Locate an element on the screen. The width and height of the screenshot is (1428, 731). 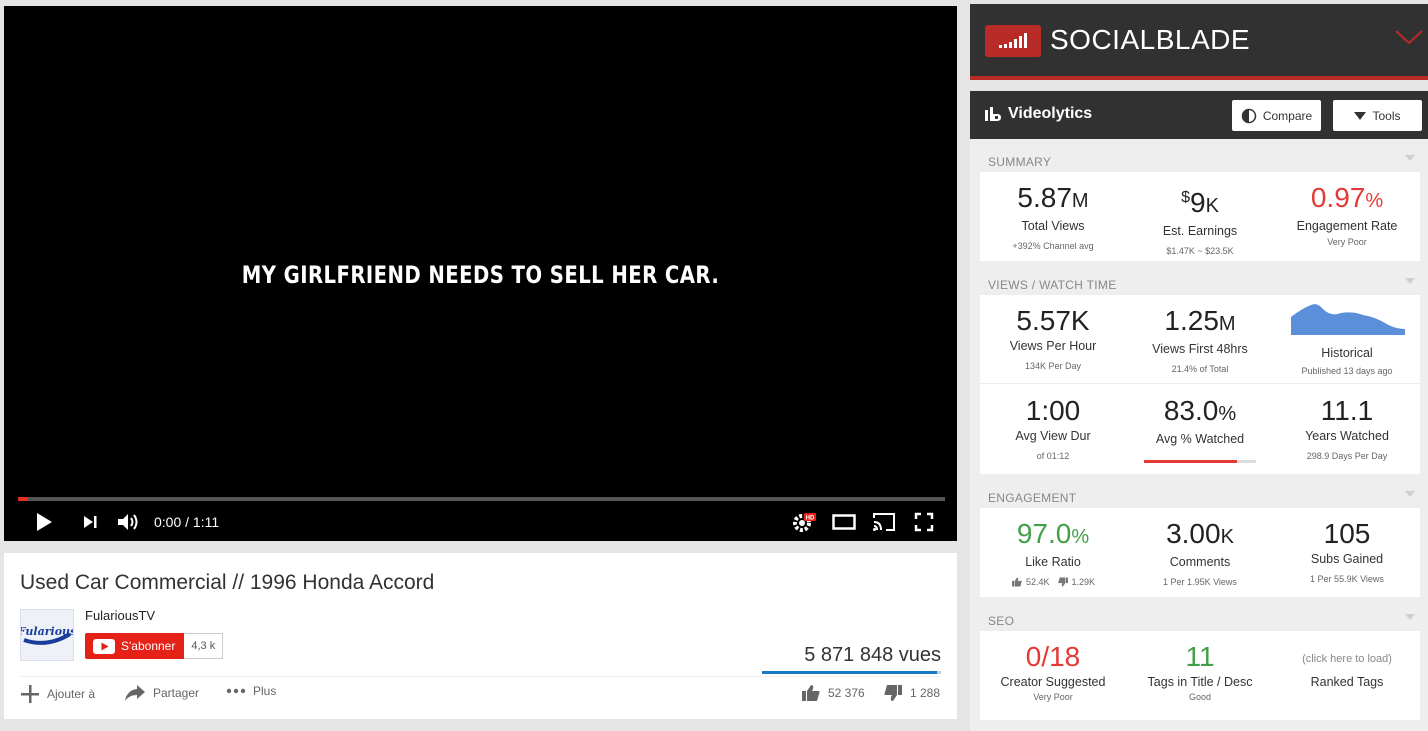
view-count: 5 871 848 vues is located at coordinates (872, 655).